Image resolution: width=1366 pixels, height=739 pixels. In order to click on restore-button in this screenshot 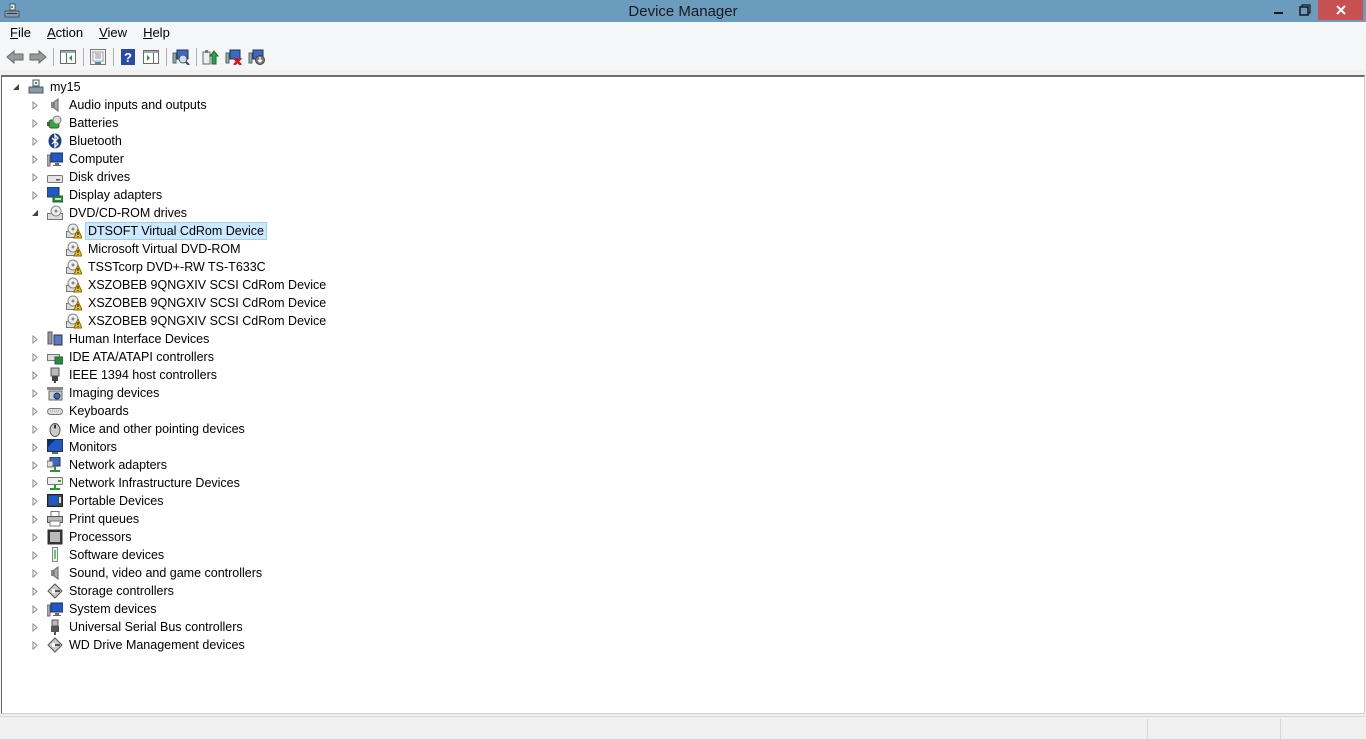, I will do `click(1305, 10)`.